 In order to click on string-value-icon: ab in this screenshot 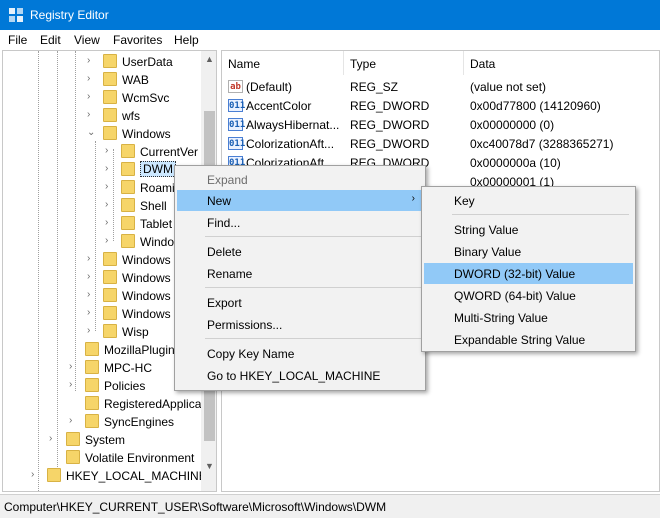, I will do `click(235, 86)`.